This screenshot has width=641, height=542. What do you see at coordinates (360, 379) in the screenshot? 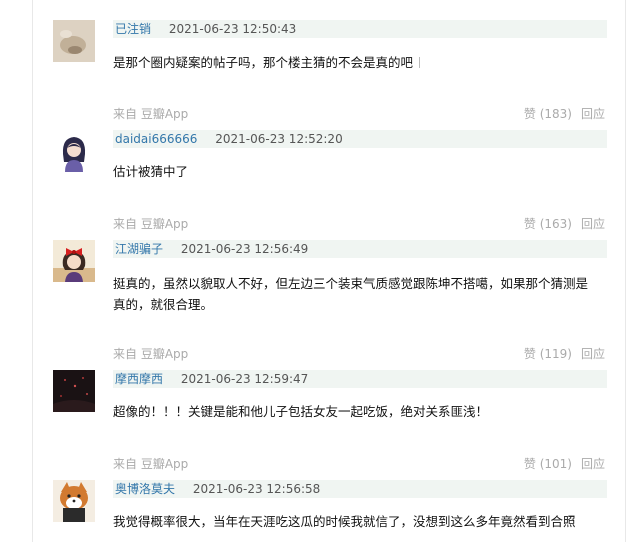
I see `comment-meta: 摩西摩西 2021-06-23 12:59:47` at bounding box center [360, 379].